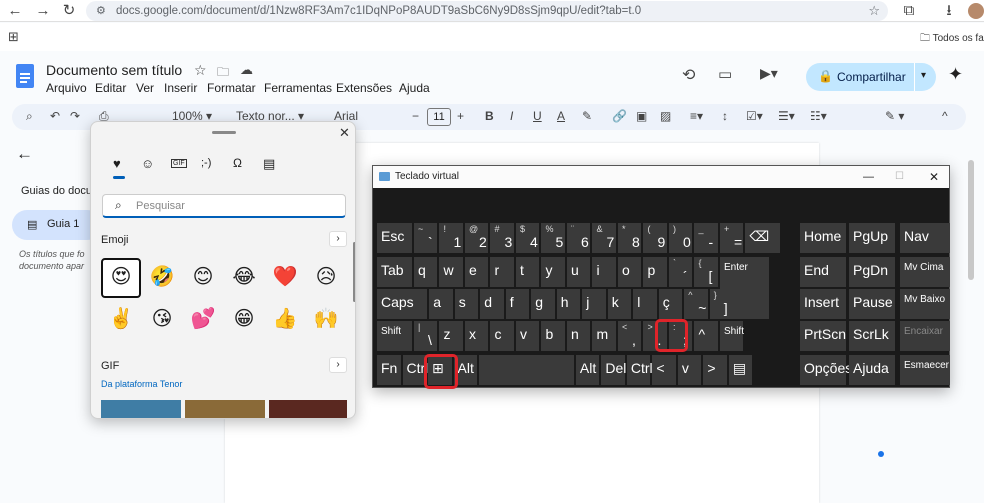 This screenshot has width=984, height=503. What do you see at coordinates (206, 163) in the screenshot?
I see `kaomoji-tab-icon: ;-)` at bounding box center [206, 163].